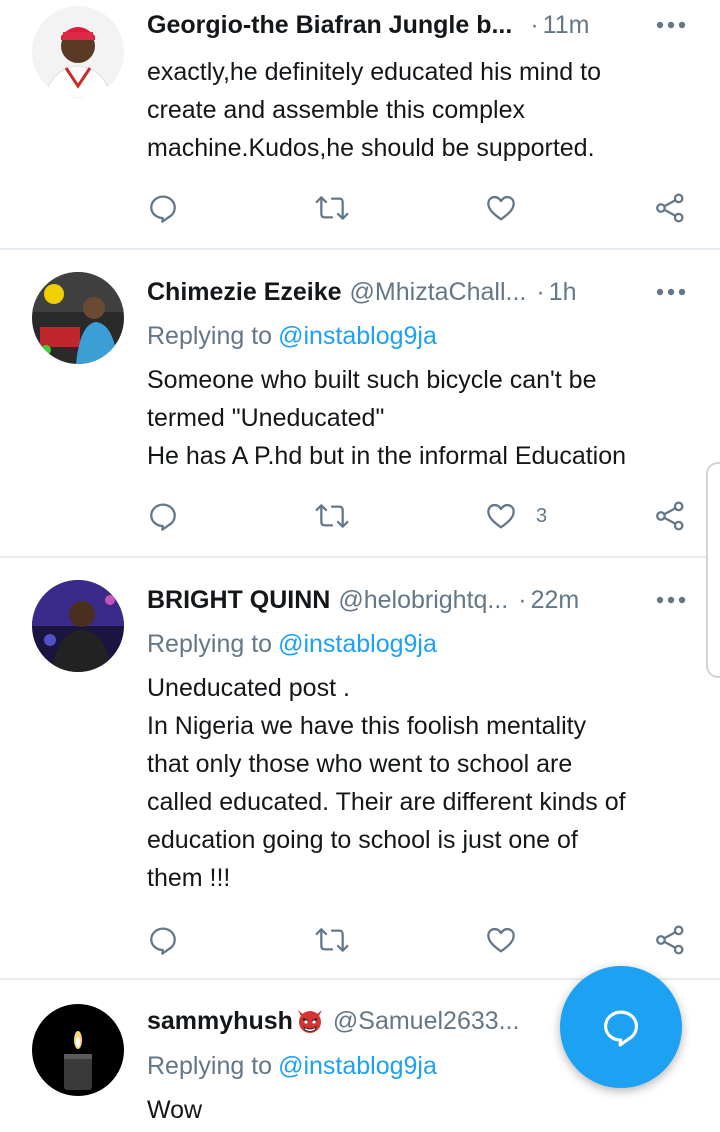 This screenshot has width=720, height=1132. Describe the element at coordinates (372, 380) in the screenshot. I see `tweet-text-line: Someone who built such bicycle can't be` at that location.